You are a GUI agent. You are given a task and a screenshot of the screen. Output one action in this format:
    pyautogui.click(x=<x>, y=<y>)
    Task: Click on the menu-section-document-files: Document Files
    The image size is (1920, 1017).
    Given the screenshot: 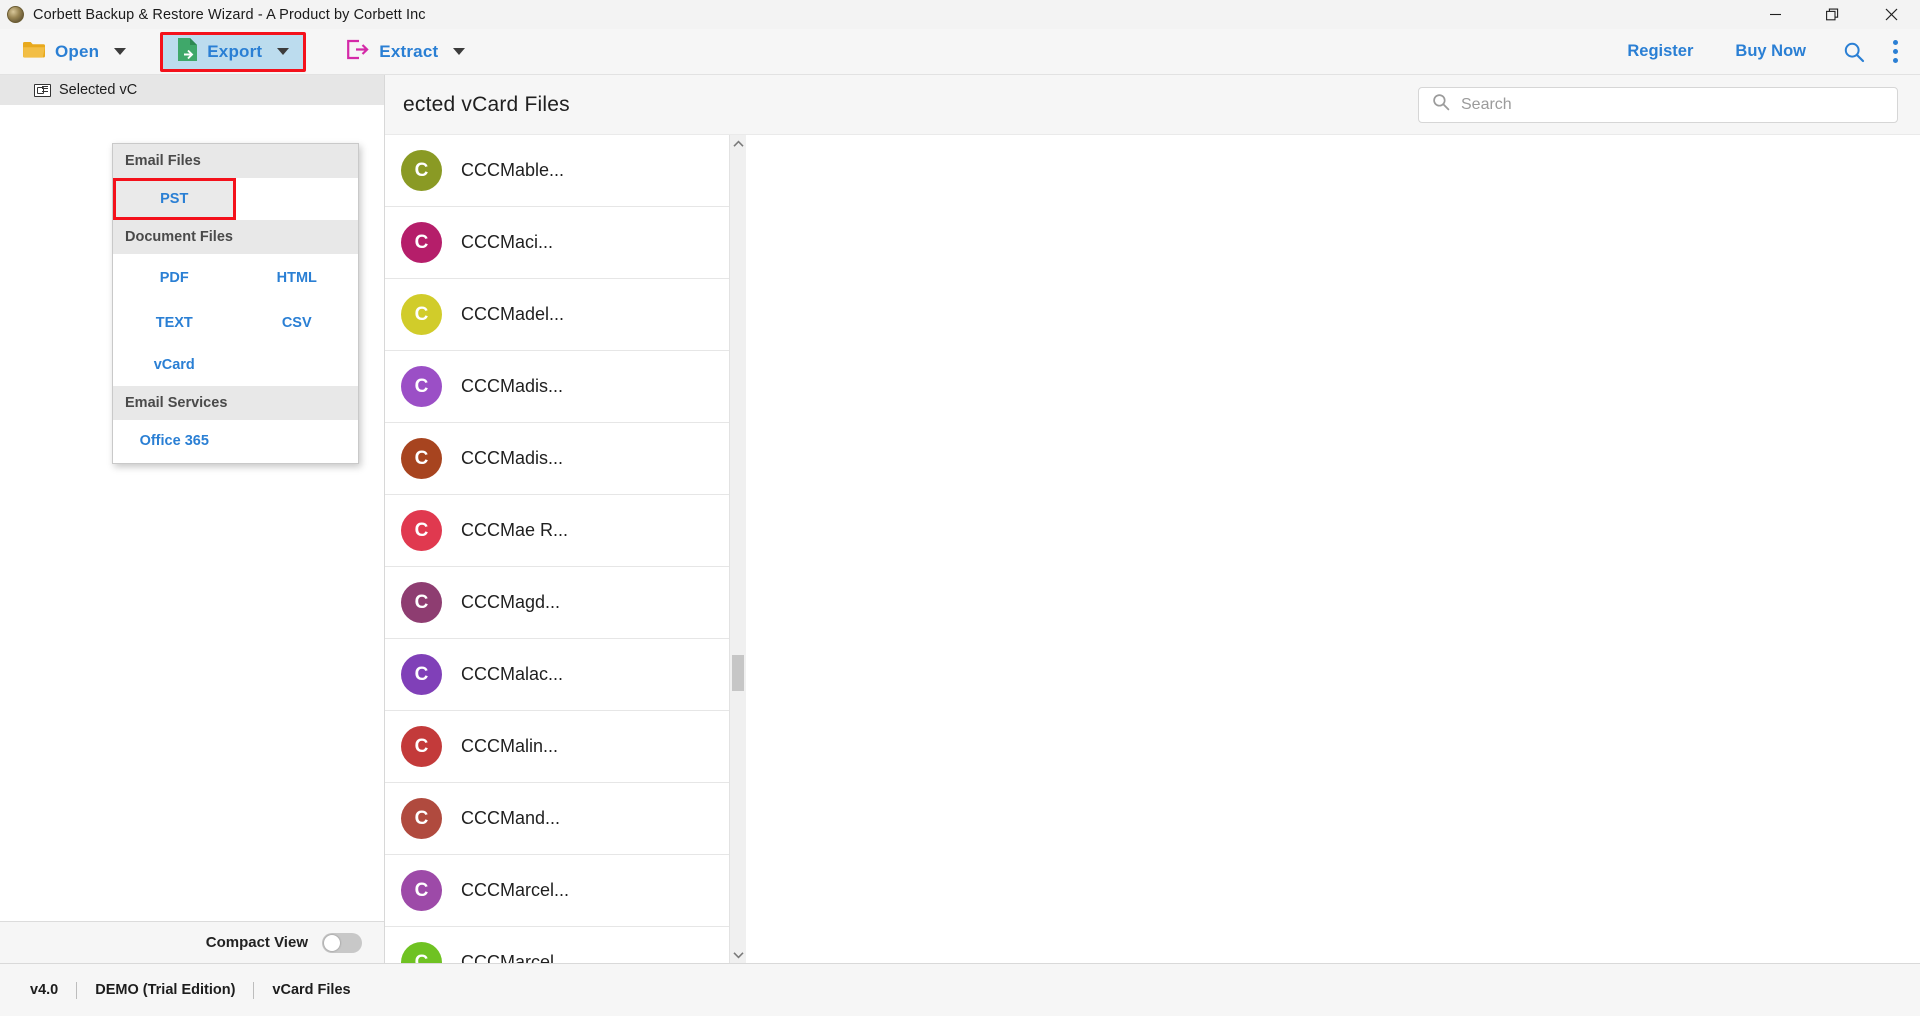 What is the action you would take?
    pyautogui.click(x=235, y=237)
    